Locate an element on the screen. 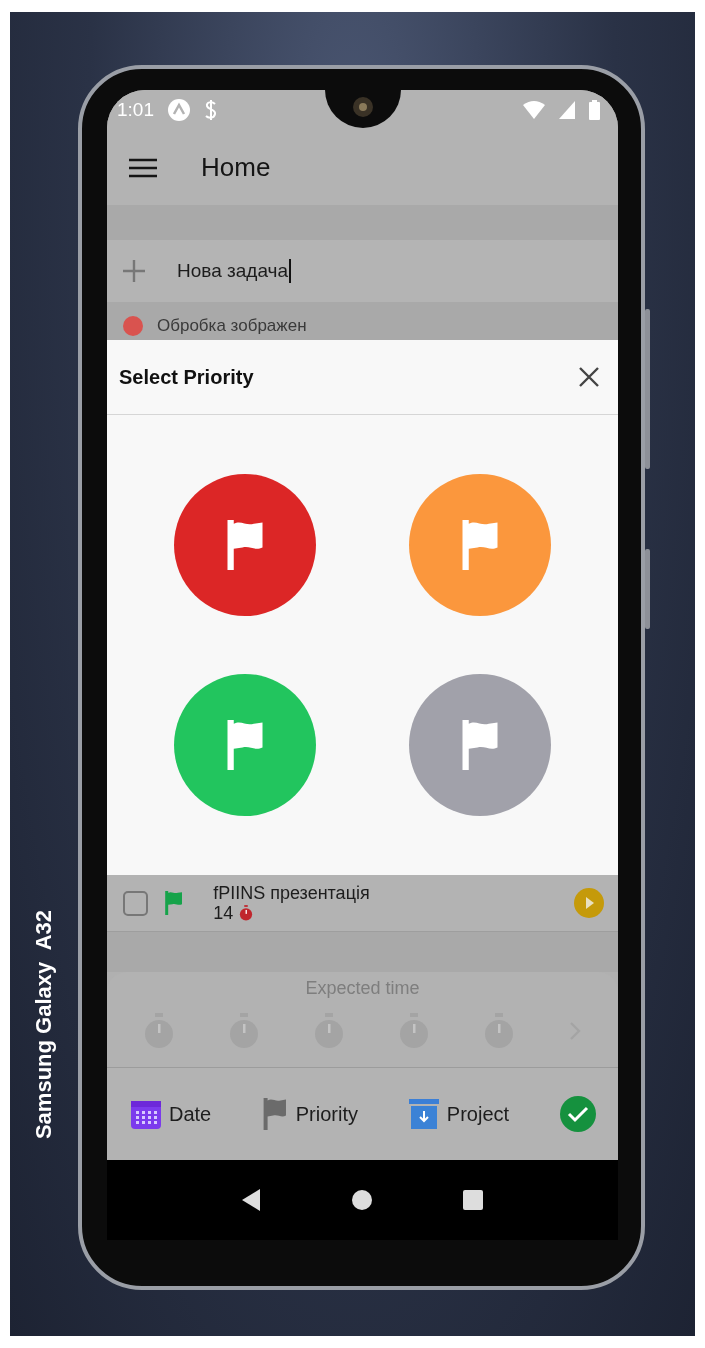 This screenshot has height=1348, width=705. date-button: Date is located at coordinates (171, 1114).